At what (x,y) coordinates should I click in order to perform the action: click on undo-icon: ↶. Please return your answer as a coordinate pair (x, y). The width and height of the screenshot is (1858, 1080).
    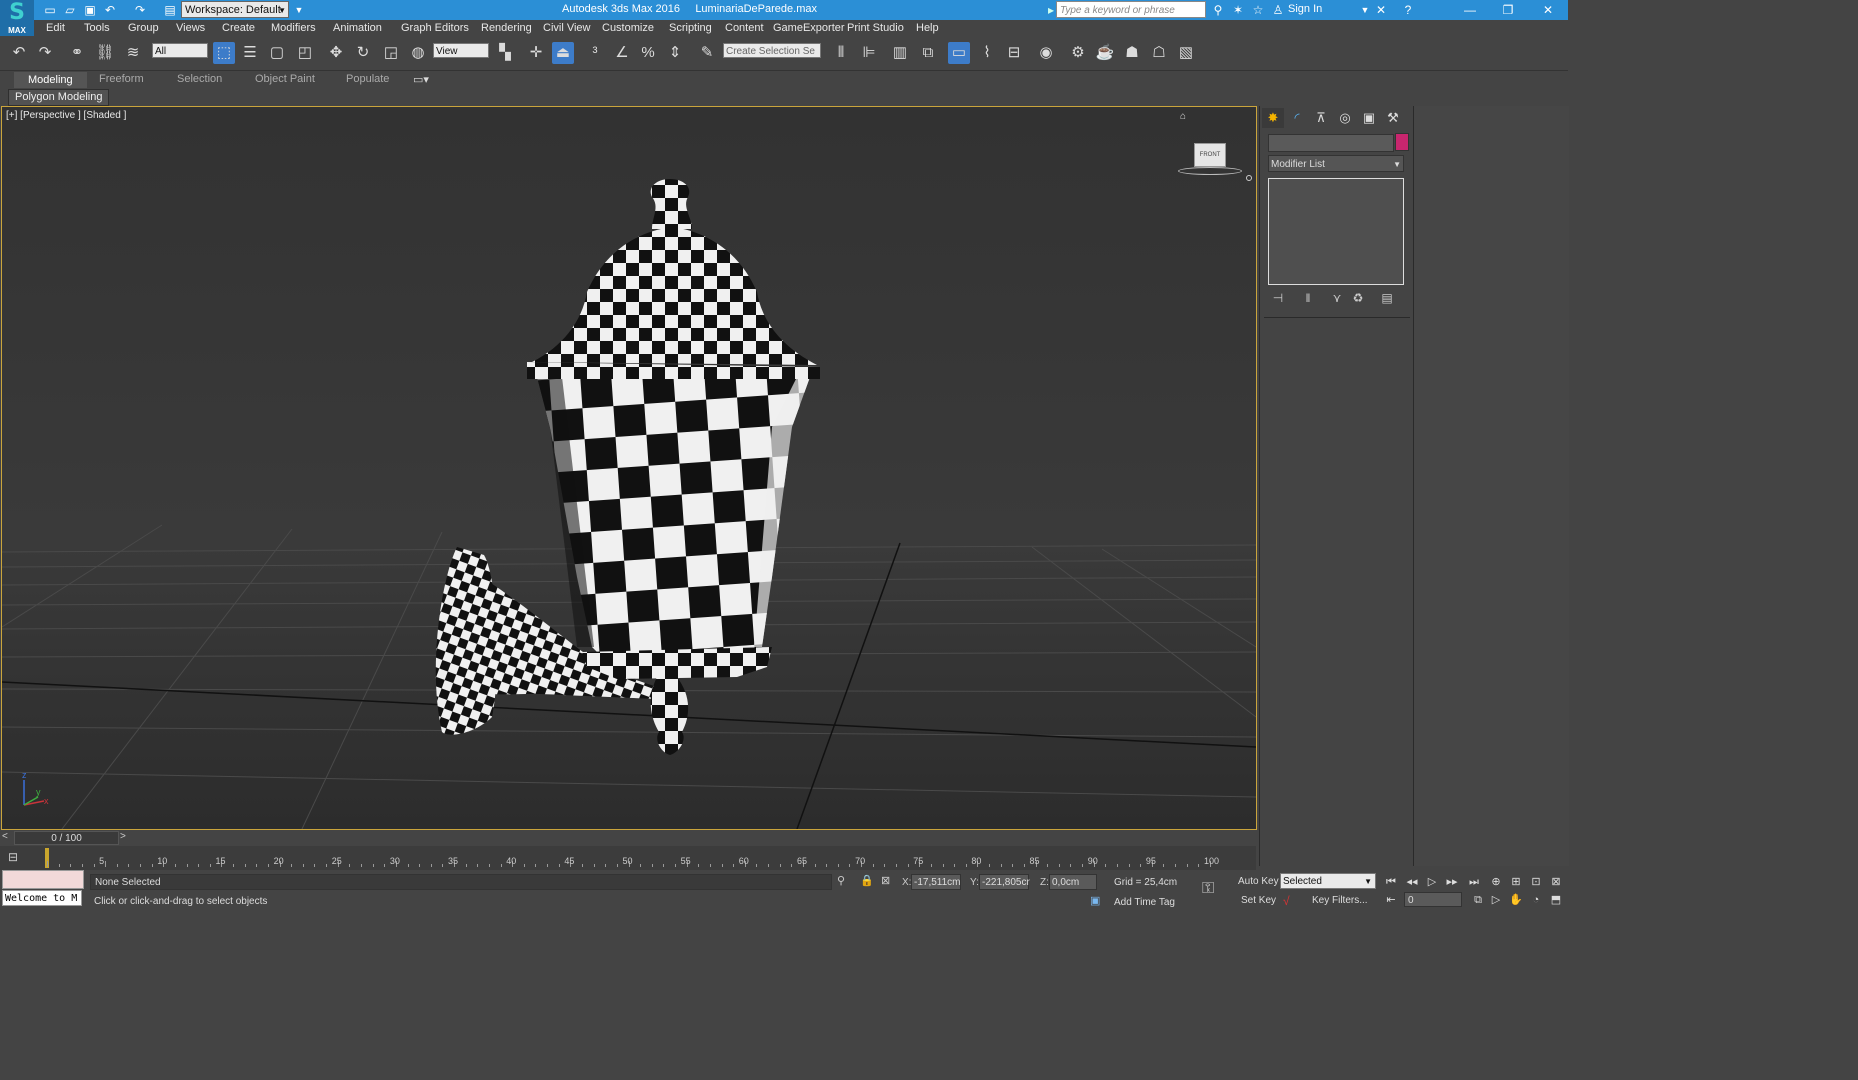
    Looking at the image, I should click on (19, 53).